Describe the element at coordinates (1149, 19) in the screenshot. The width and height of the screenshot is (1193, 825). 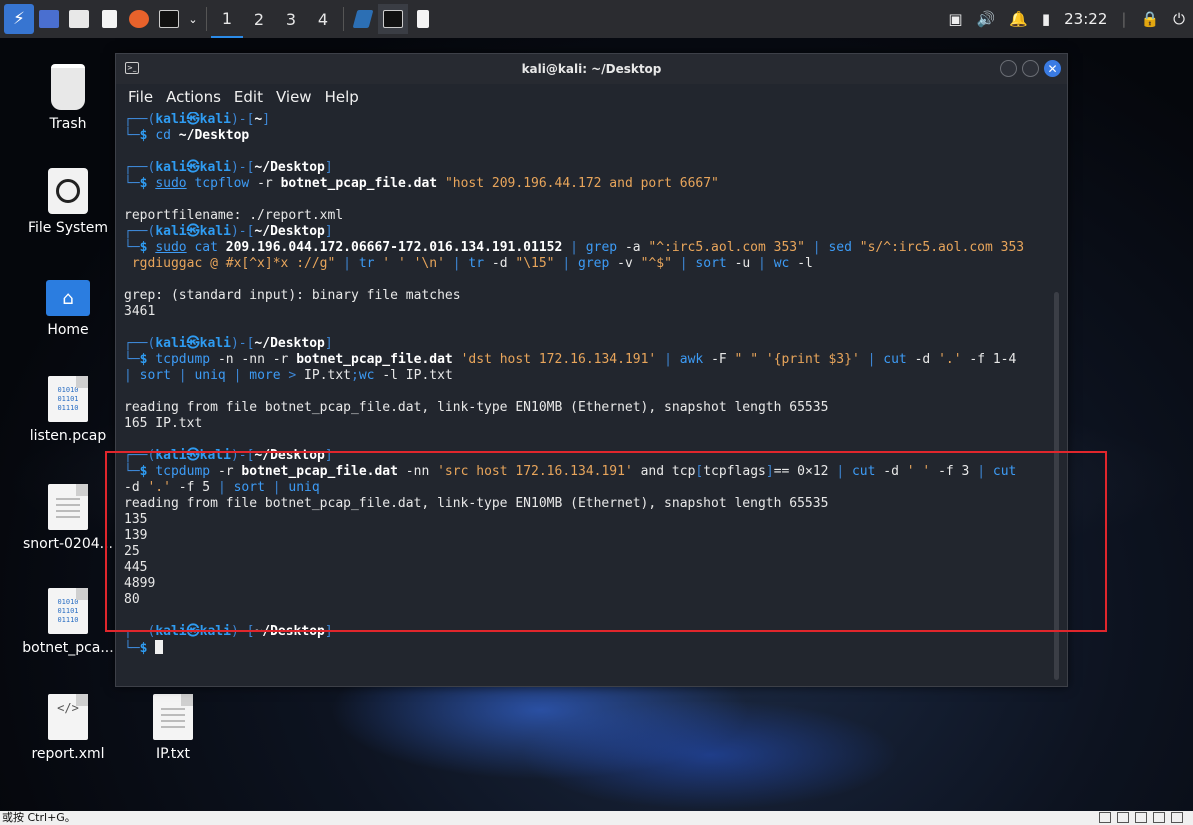
I see `lock-icon: 🔒` at that location.